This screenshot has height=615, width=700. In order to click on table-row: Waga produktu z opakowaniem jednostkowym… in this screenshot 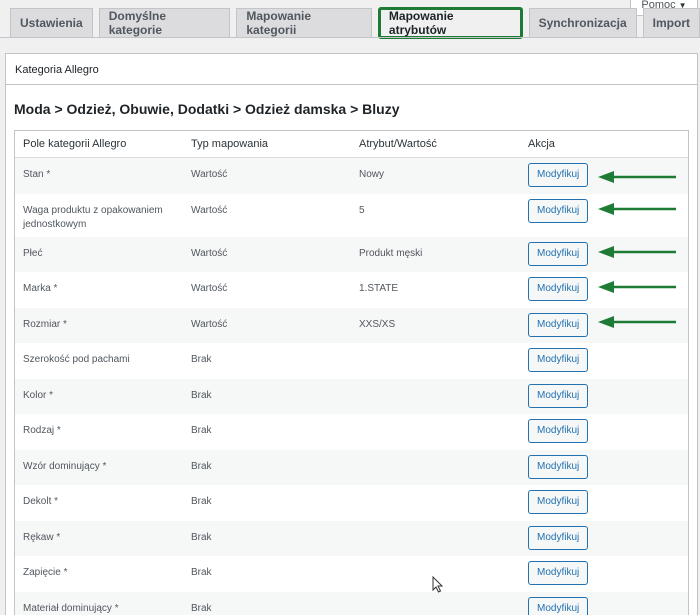, I will do `click(351, 215)`.